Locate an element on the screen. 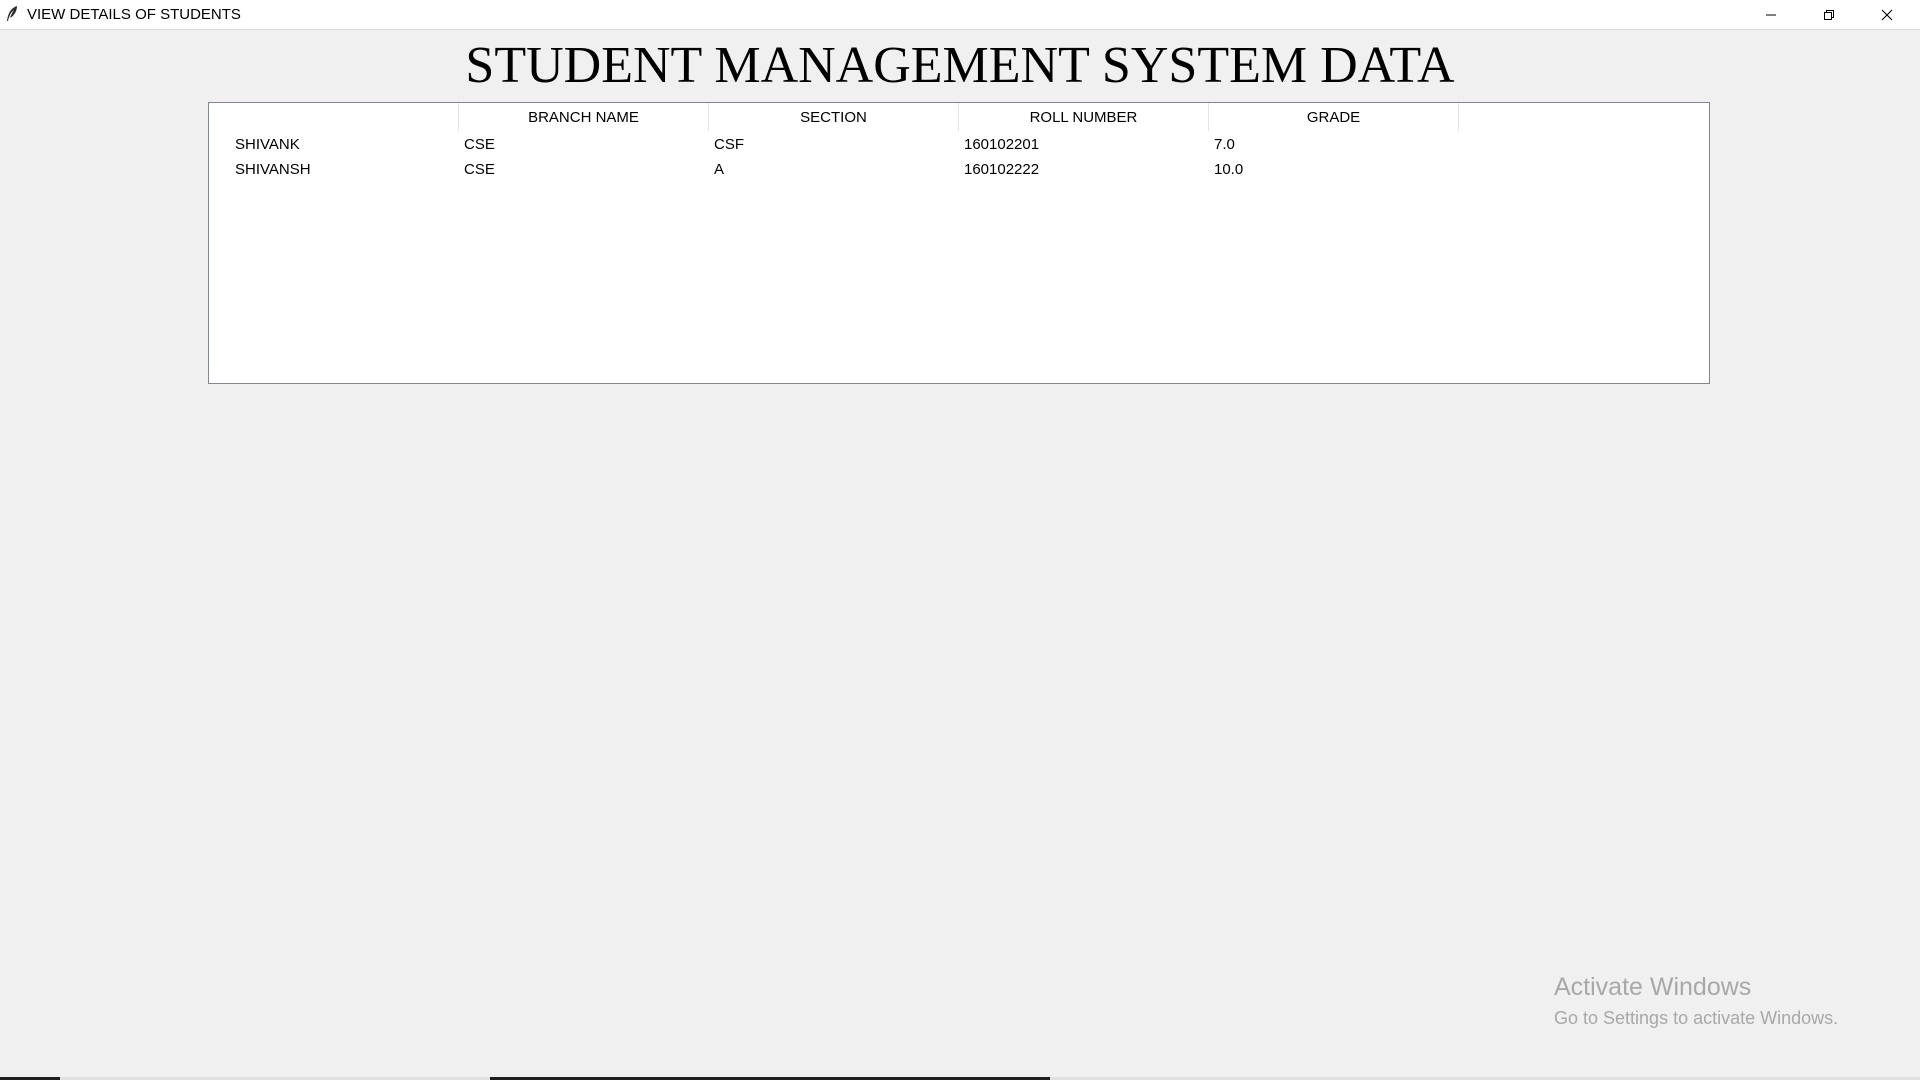 This screenshot has width=1920, height=1080. restore-button is located at coordinates (1829, 14).